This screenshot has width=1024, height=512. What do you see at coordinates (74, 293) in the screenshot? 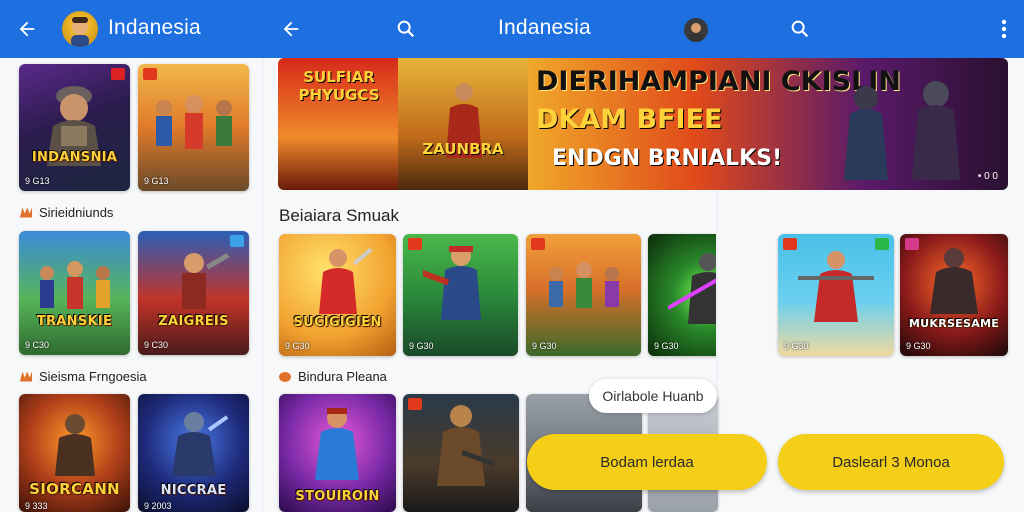
I see `game-card: TRANSKIE 9 C30` at bounding box center [74, 293].